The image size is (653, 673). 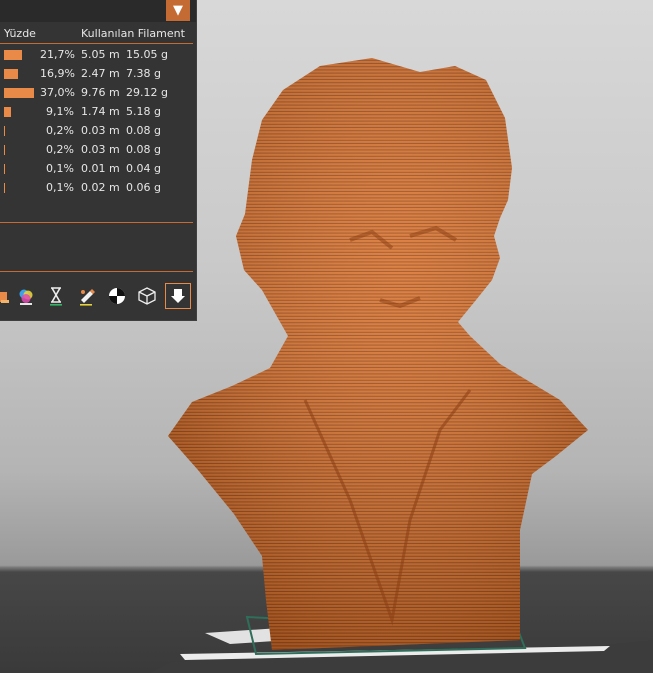 I want to click on column-header-used-filament: Kullanılan Filament, so click(x=133, y=33).